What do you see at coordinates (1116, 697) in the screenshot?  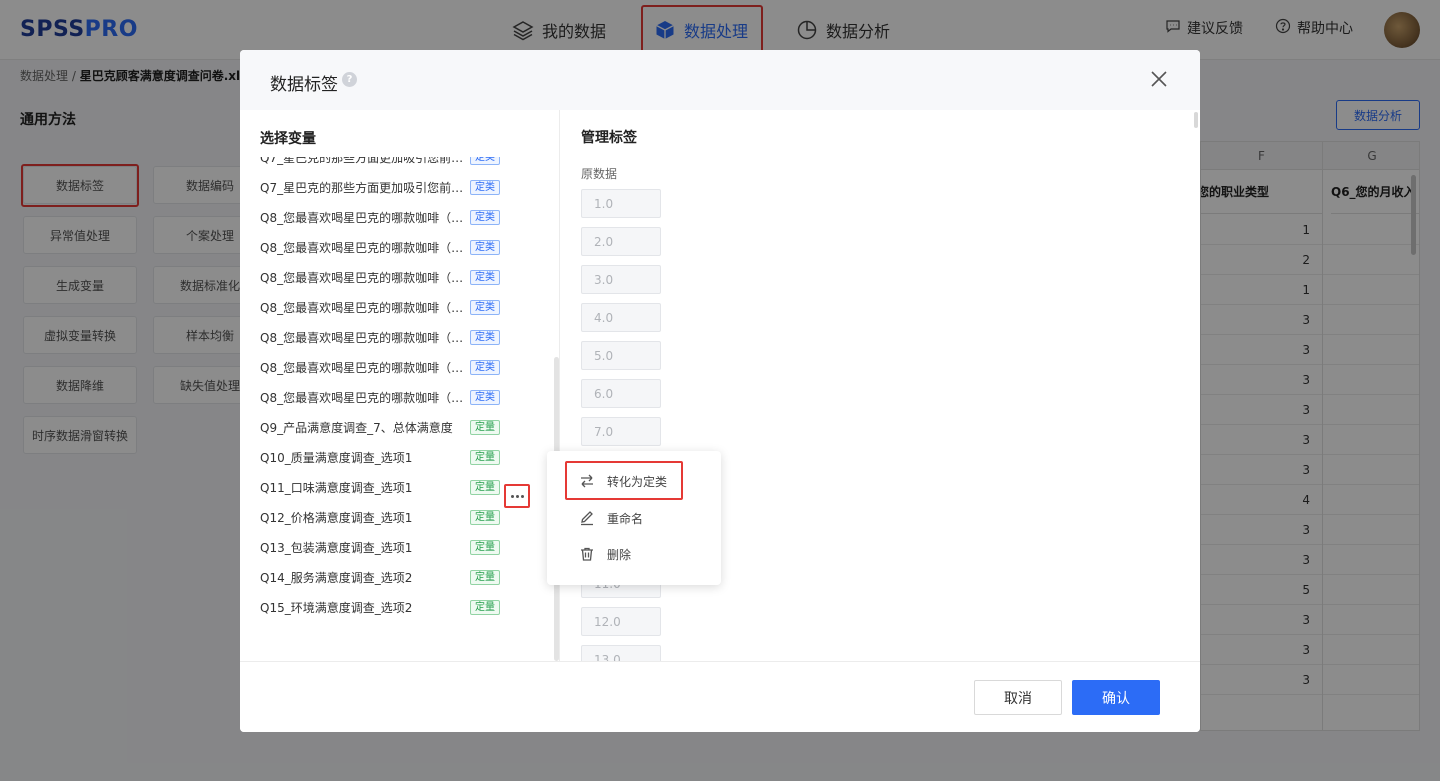 I see `confirm-button: 确认` at bounding box center [1116, 697].